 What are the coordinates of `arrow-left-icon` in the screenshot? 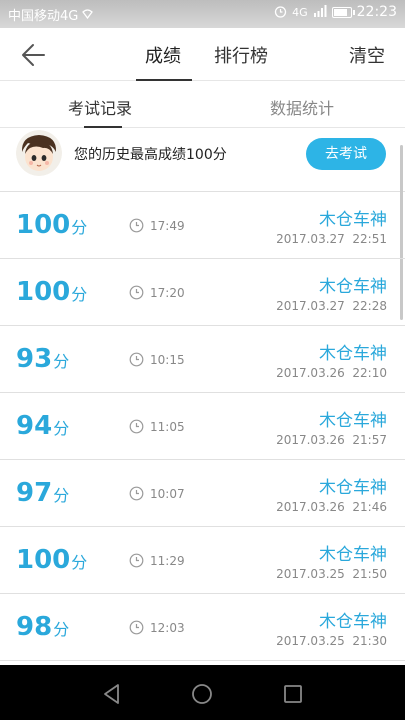 It's located at (33, 55).